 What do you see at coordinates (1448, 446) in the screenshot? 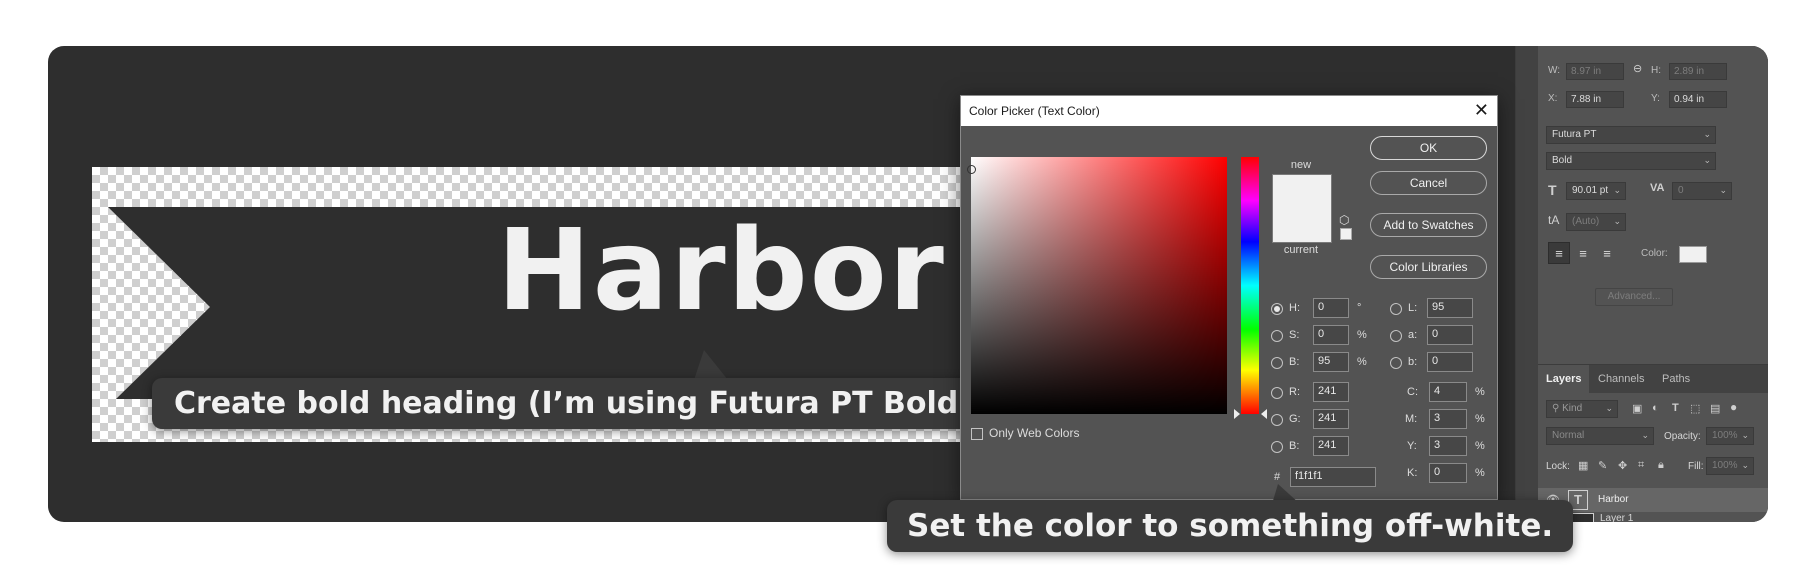
I see `yellow-field: 3` at bounding box center [1448, 446].